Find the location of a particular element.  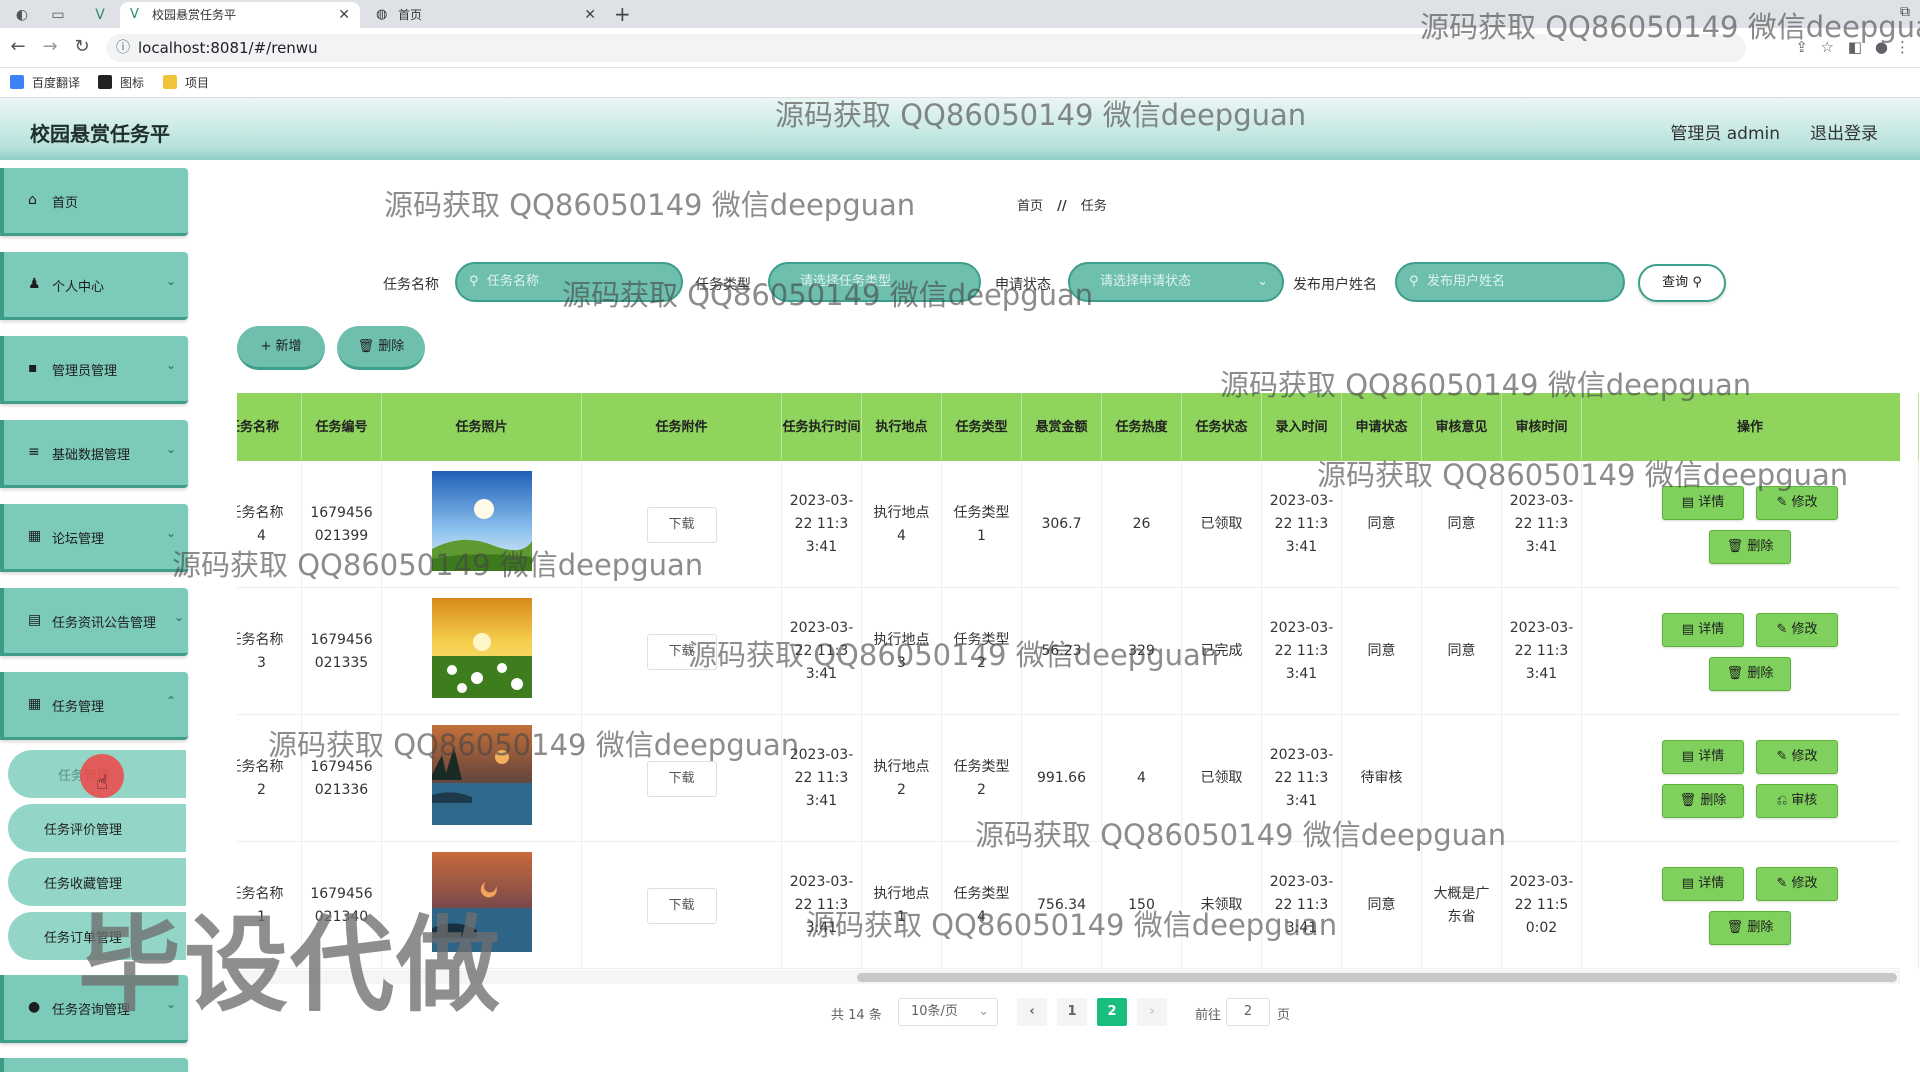

user-icon: ♟ is located at coordinates (34, 284).